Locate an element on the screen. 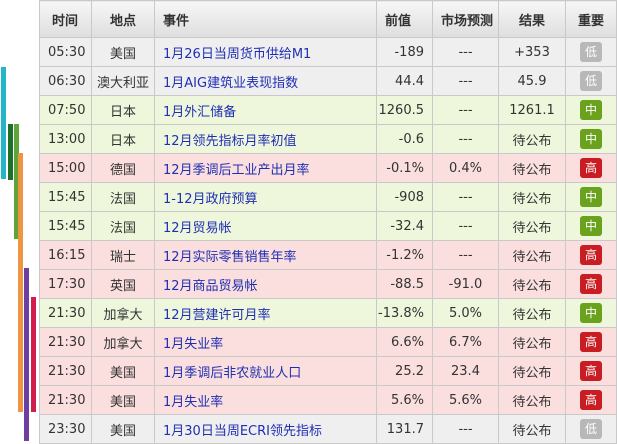 The height and width of the screenshot is (444, 617). timeline-bar-crimson is located at coordinates (33, 354).